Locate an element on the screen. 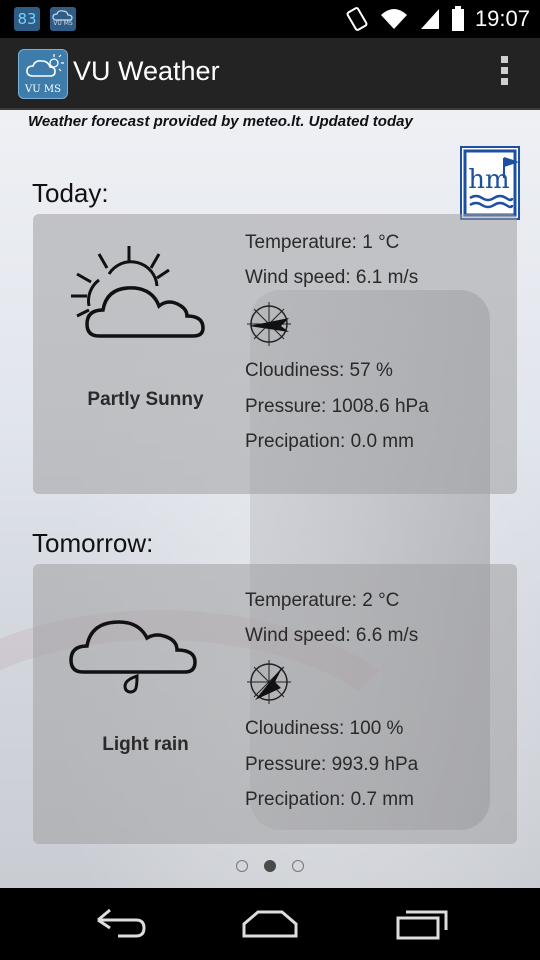  status-bar: 83 VU MS 19:07 is located at coordinates (270, 19).